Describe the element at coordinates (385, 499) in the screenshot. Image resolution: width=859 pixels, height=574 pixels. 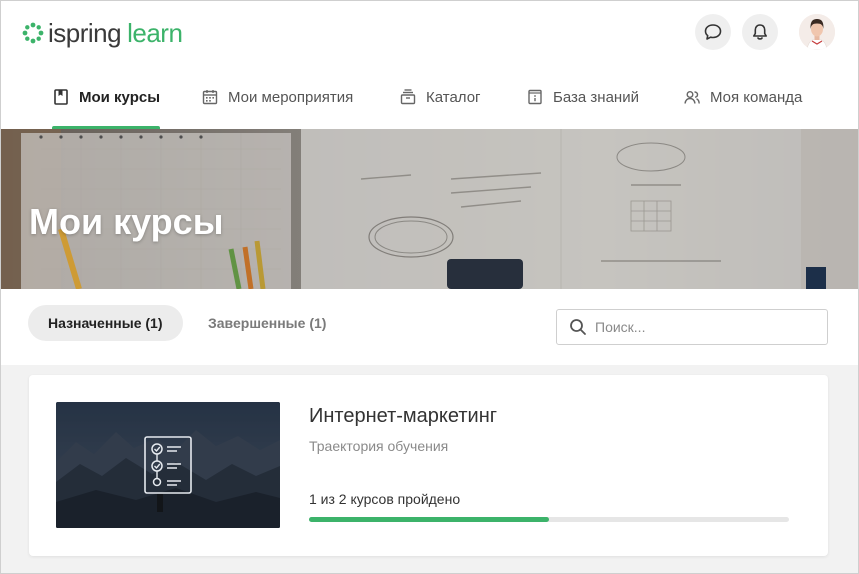
I see `progress-status-text: 1 из 2 курсов пройдено` at that location.